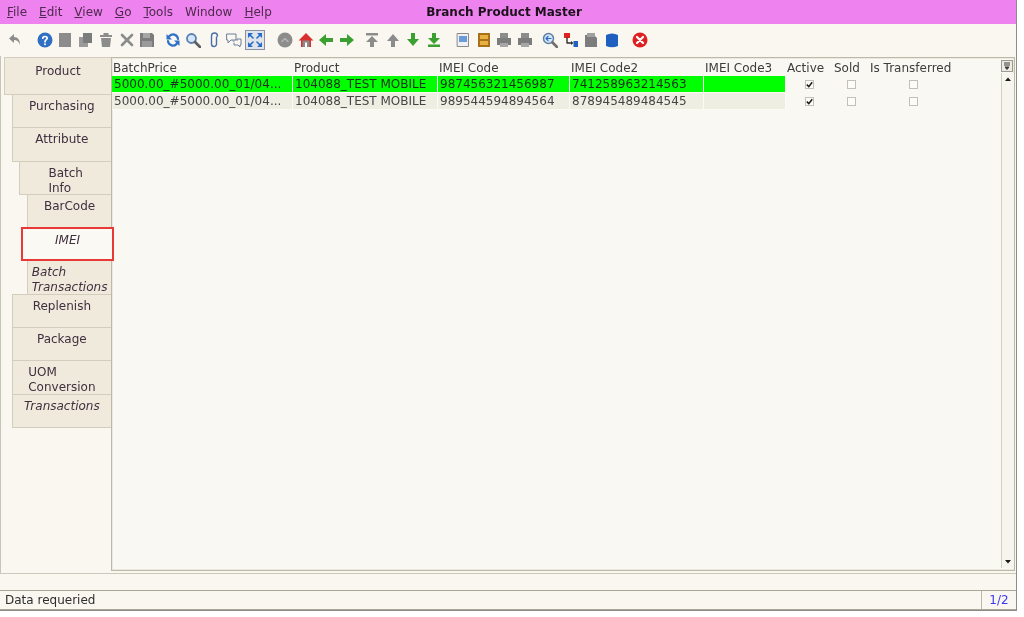  Describe the element at coordinates (637, 101) in the screenshot. I see `table-cell: 878945489484545` at that location.